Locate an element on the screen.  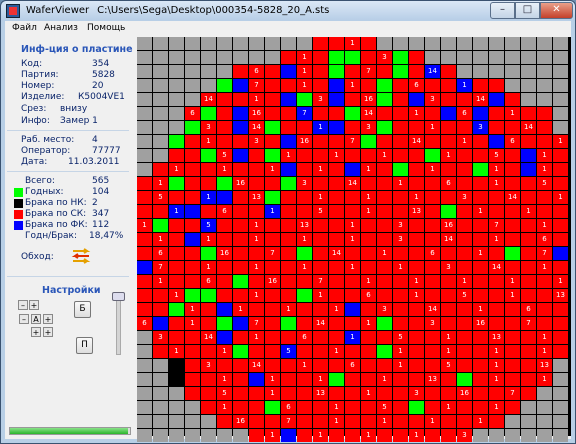
nk-defect-die is located at coordinates (176, 379).